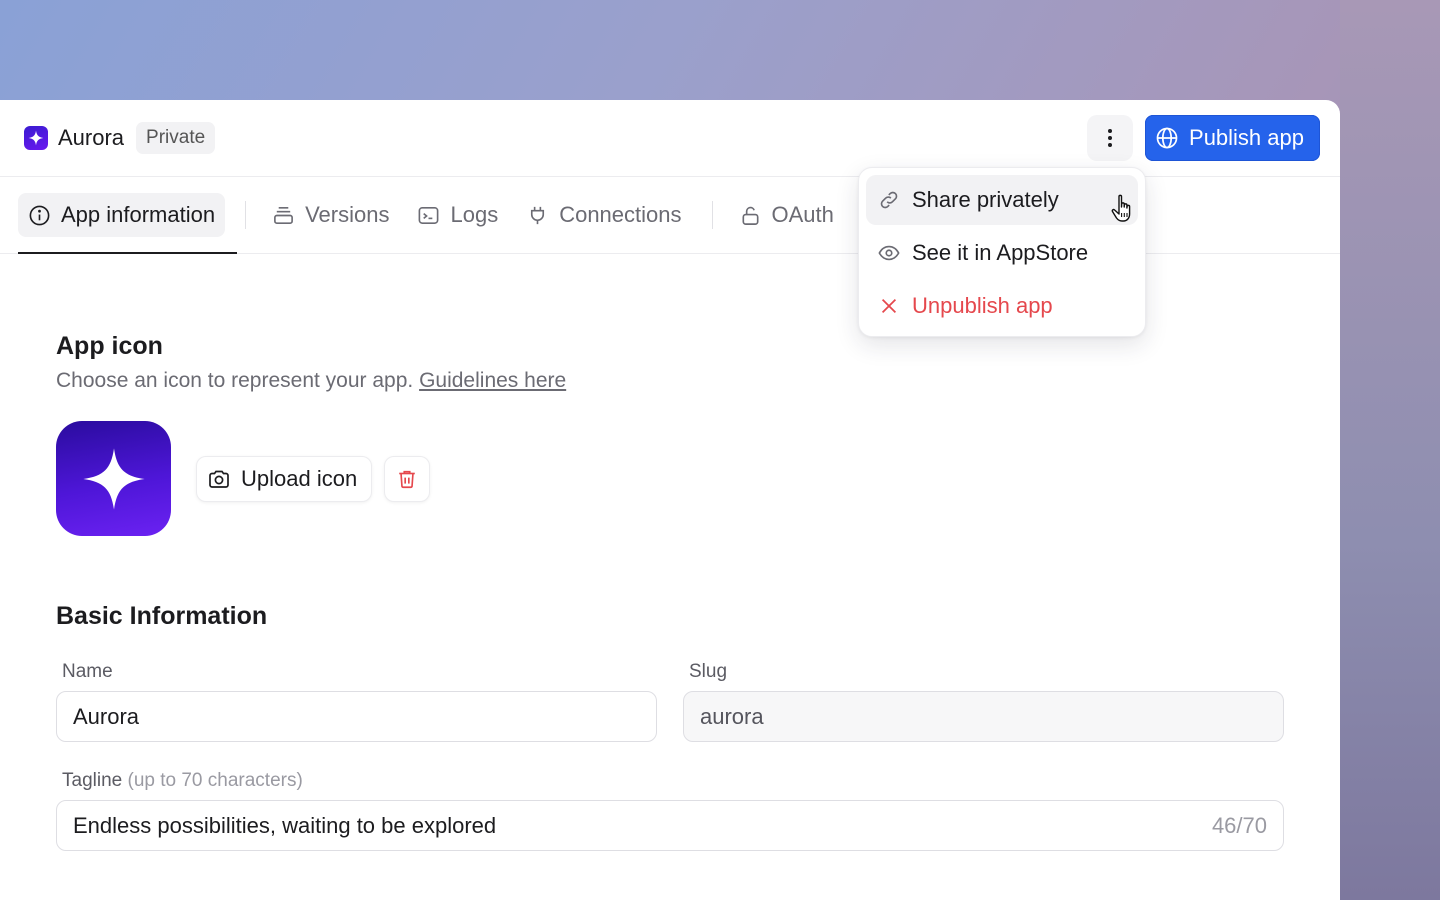 The image size is (1440, 900). Describe the element at coordinates (538, 215) in the screenshot. I see `plug-icon` at that location.